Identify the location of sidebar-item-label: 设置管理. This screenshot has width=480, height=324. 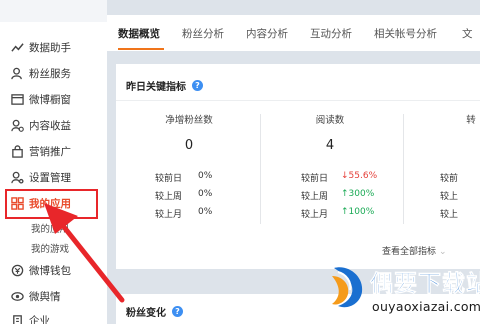
(50, 177).